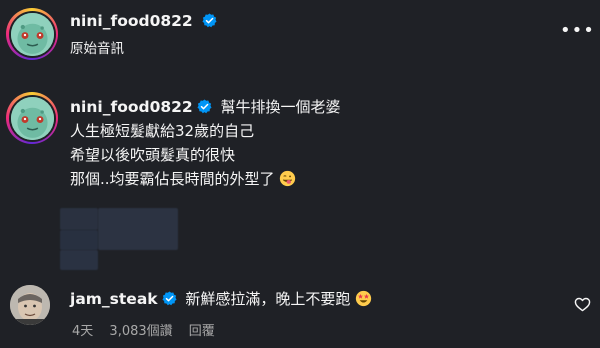  What do you see at coordinates (363, 298) in the screenshot?
I see `star-struck-emoji` at bounding box center [363, 298].